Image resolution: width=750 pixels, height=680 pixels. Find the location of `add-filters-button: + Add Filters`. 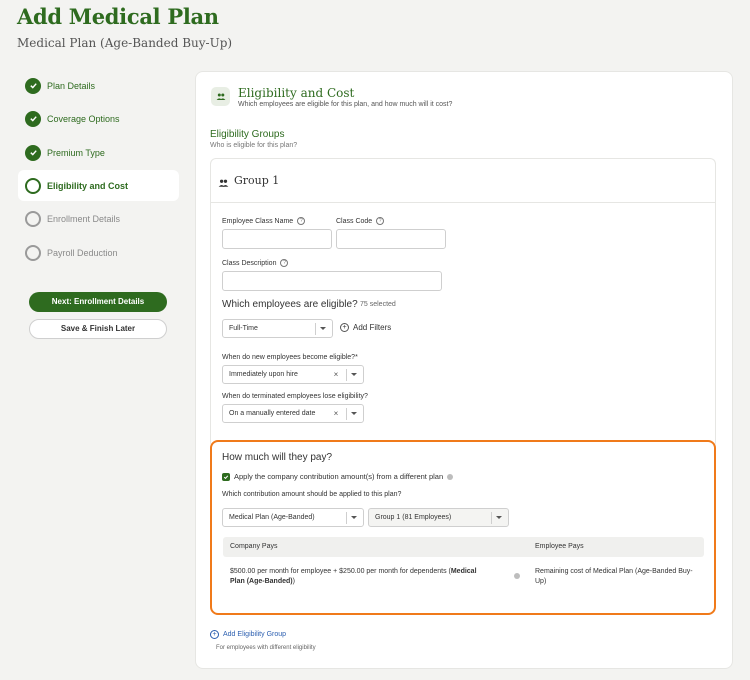

add-filters-button: + Add Filters is located at coordinates (365, 327).